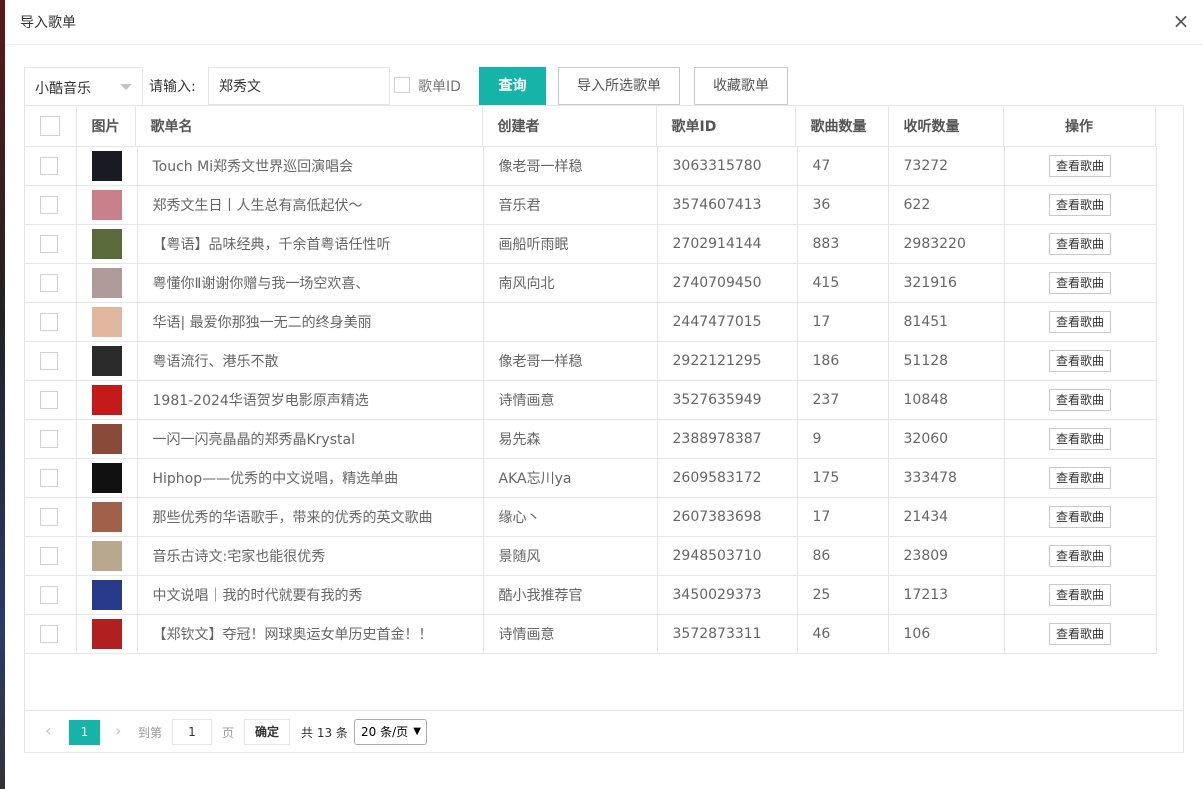 The image size is (1203, 789). Describe the element at coordinates (843, 205) in the screenshot. I see `row-song-count: 36` at that location.